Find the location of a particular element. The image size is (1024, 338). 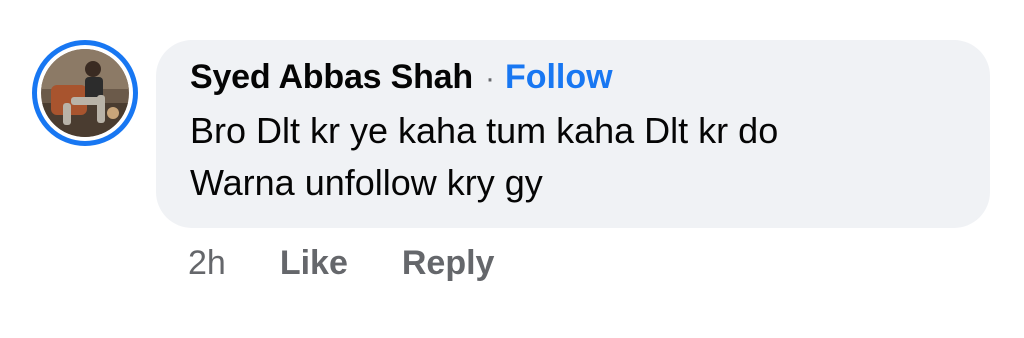

author-name: Syed Abbas Shah is located at coordinates (331, 77).